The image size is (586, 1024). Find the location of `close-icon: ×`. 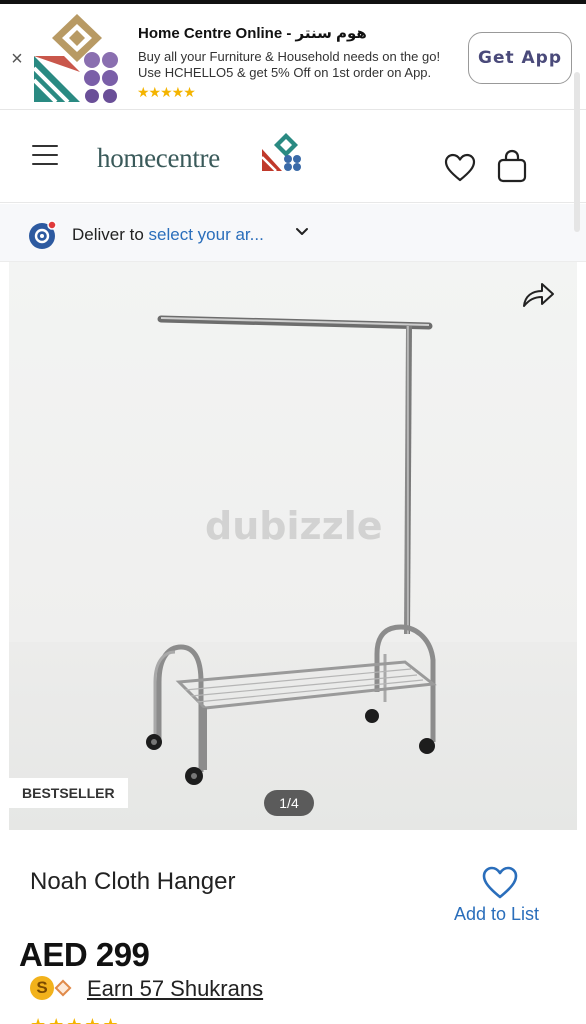

close-icon: × is located at coordinates (17, 59).